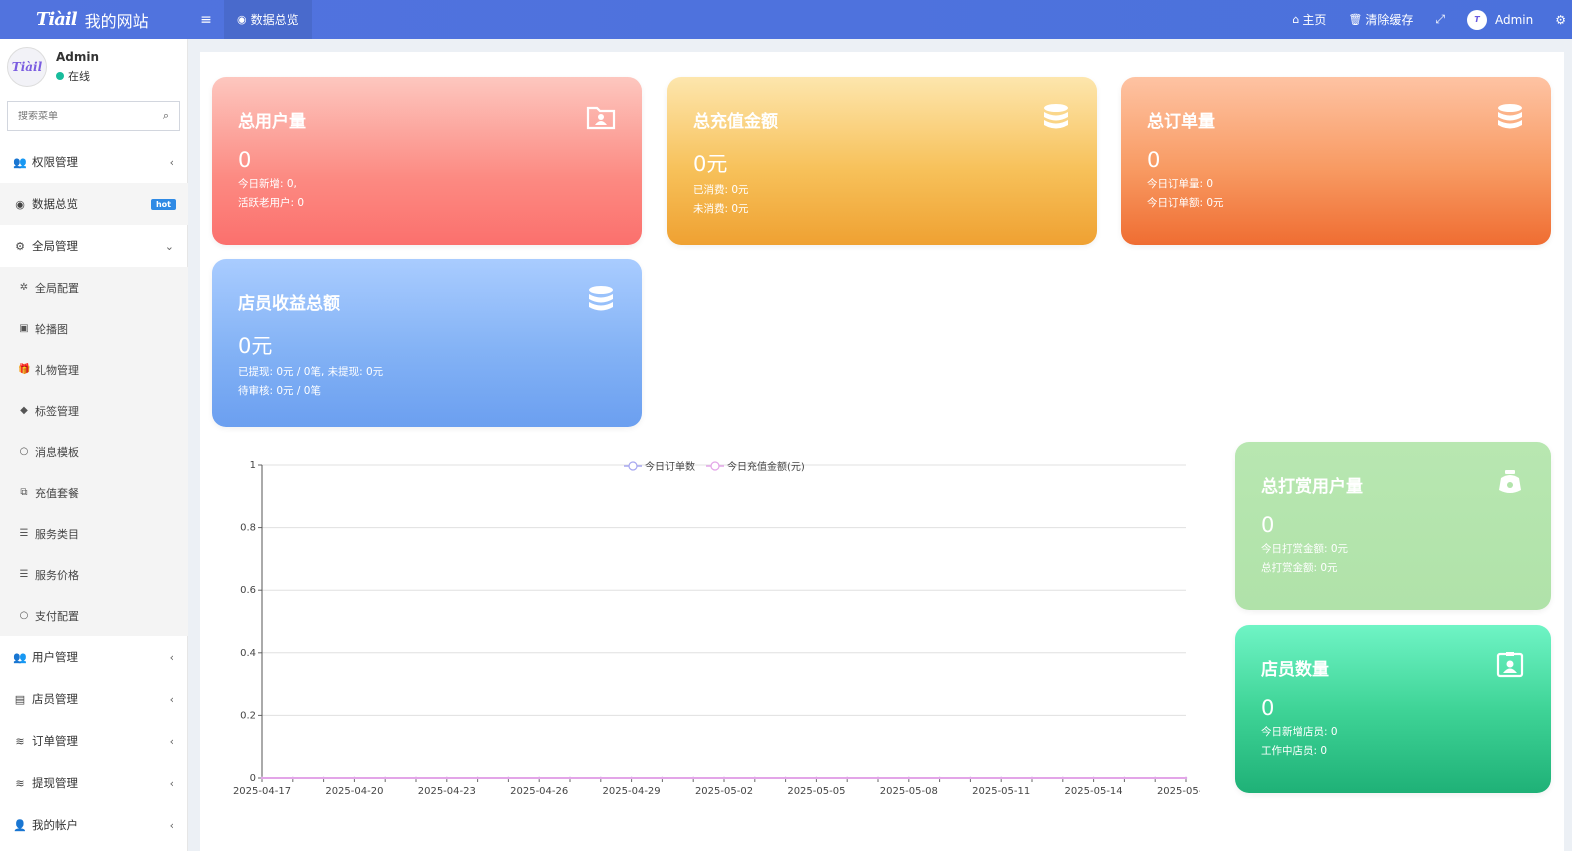 The image size is (1572, 851). Describe the element at coordinates (60, 75) in the screenshot. I see `online-dot-icon` at that location.